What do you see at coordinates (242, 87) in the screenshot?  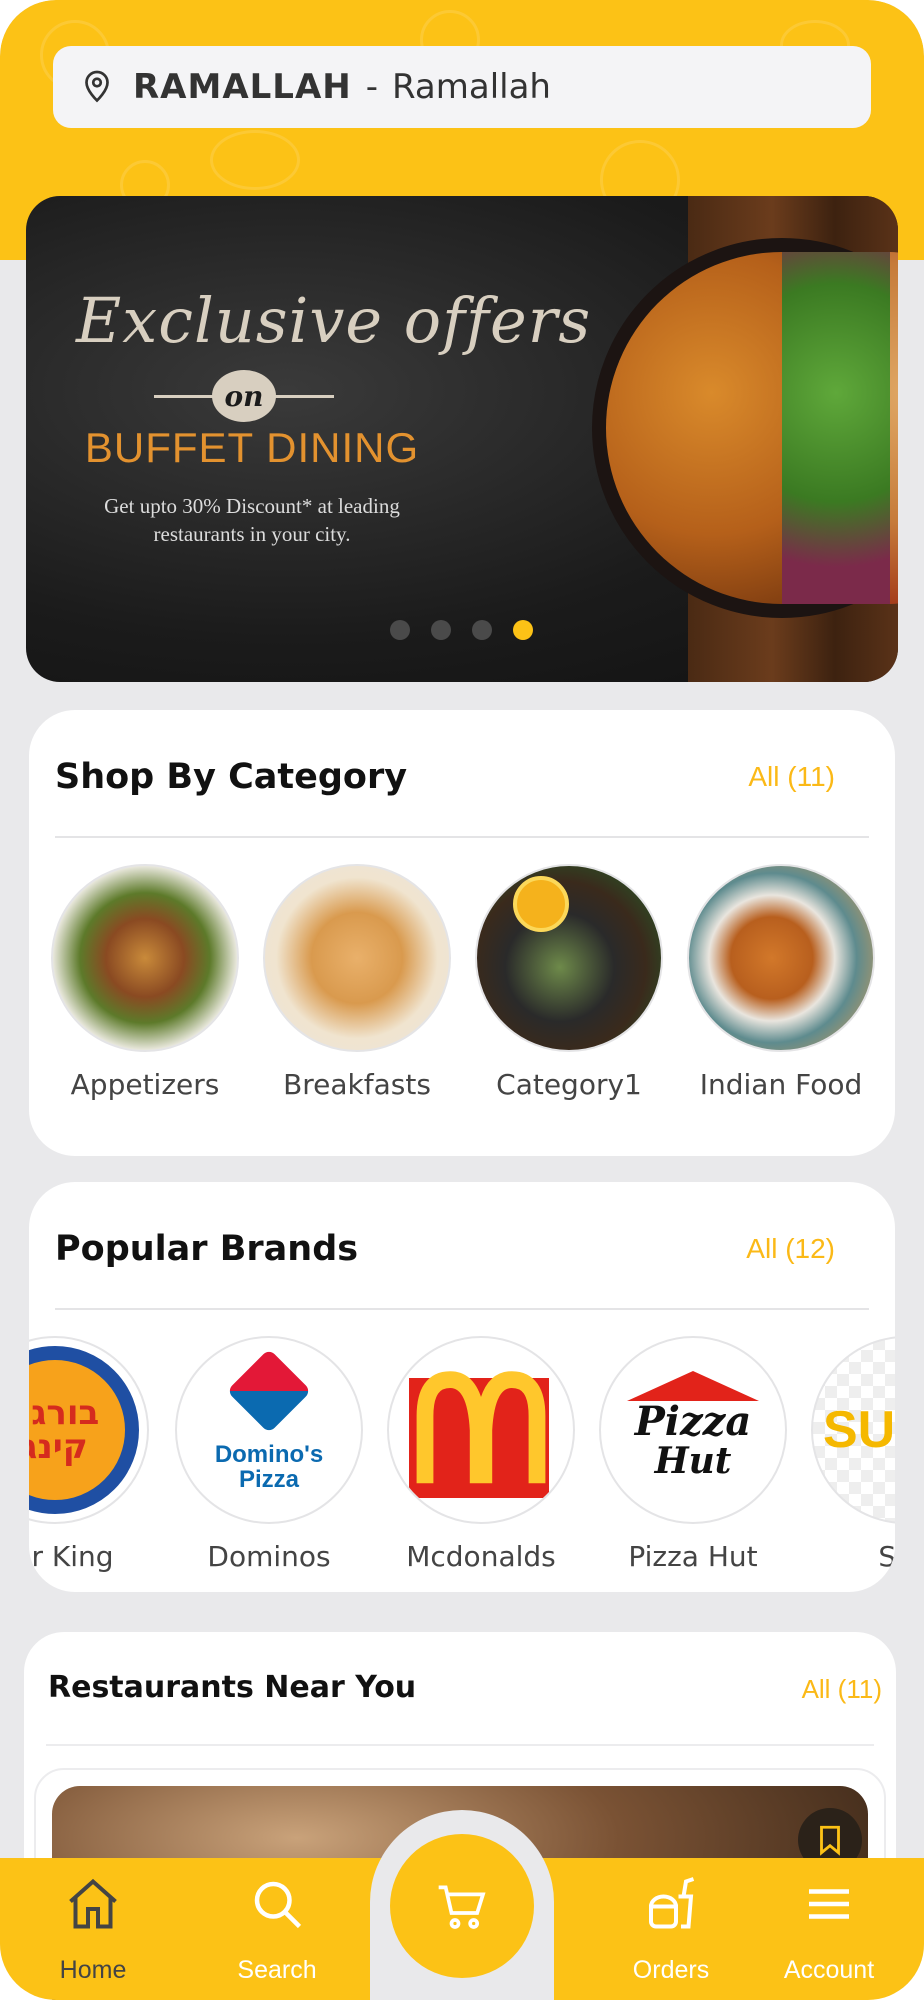 I see `location-city: RAMALLAH` at bounding box center [242, 87].